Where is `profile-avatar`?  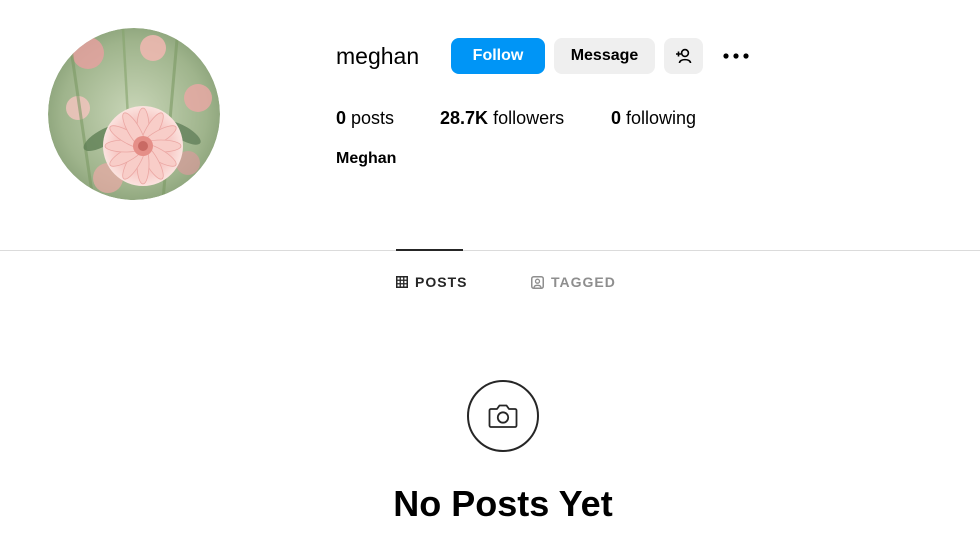
profile-avatar is located at coordinates (134, 114).